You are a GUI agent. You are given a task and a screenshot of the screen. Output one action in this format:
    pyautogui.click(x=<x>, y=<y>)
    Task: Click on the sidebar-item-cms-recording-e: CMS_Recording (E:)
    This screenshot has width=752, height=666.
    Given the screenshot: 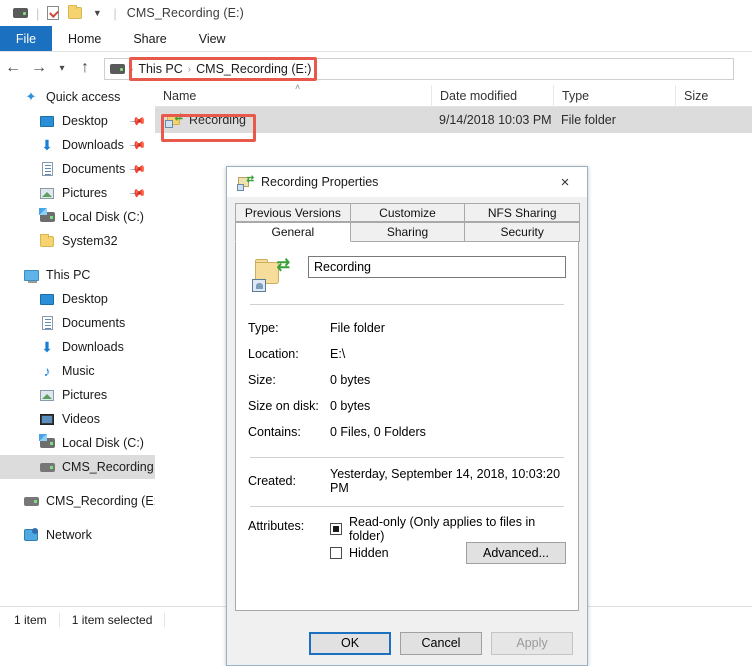 What is the action you would take?
    pyautogui.click(x=77, y=467)
    